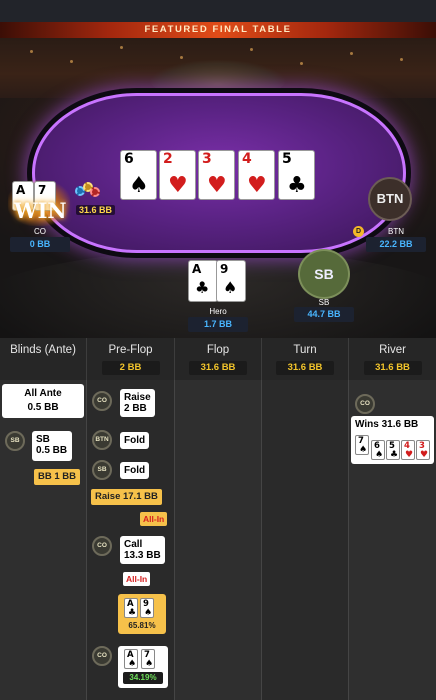 This screenshot has height=700, width=436. I want to click on sb-avatar: SB, so click(324, 274).